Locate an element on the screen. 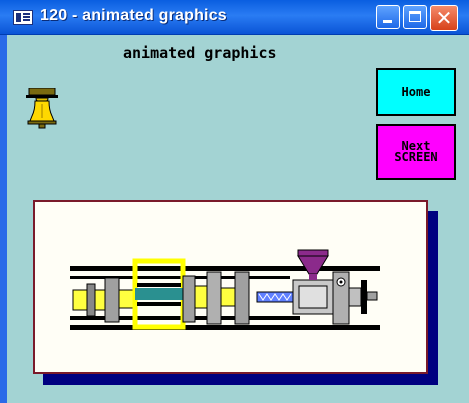  home-button-label: Home is located at coordinates (416, 91).